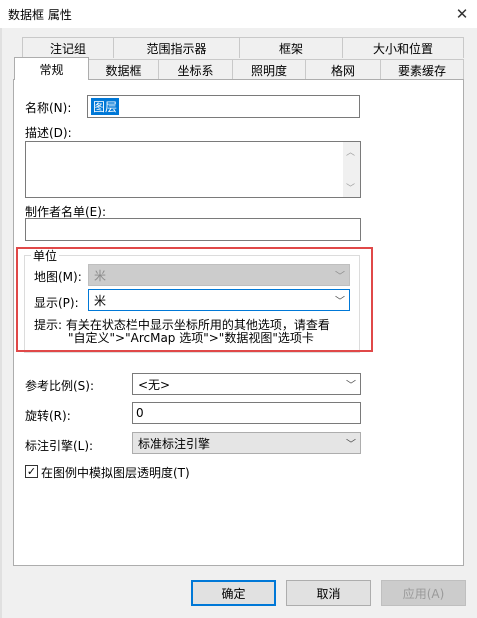 The height and width of the screenshot is (618, 477). What do you see at coordinates (105, 106) in the screenshot?
I see `name-value: 图层` at bounding box center [105, 106].